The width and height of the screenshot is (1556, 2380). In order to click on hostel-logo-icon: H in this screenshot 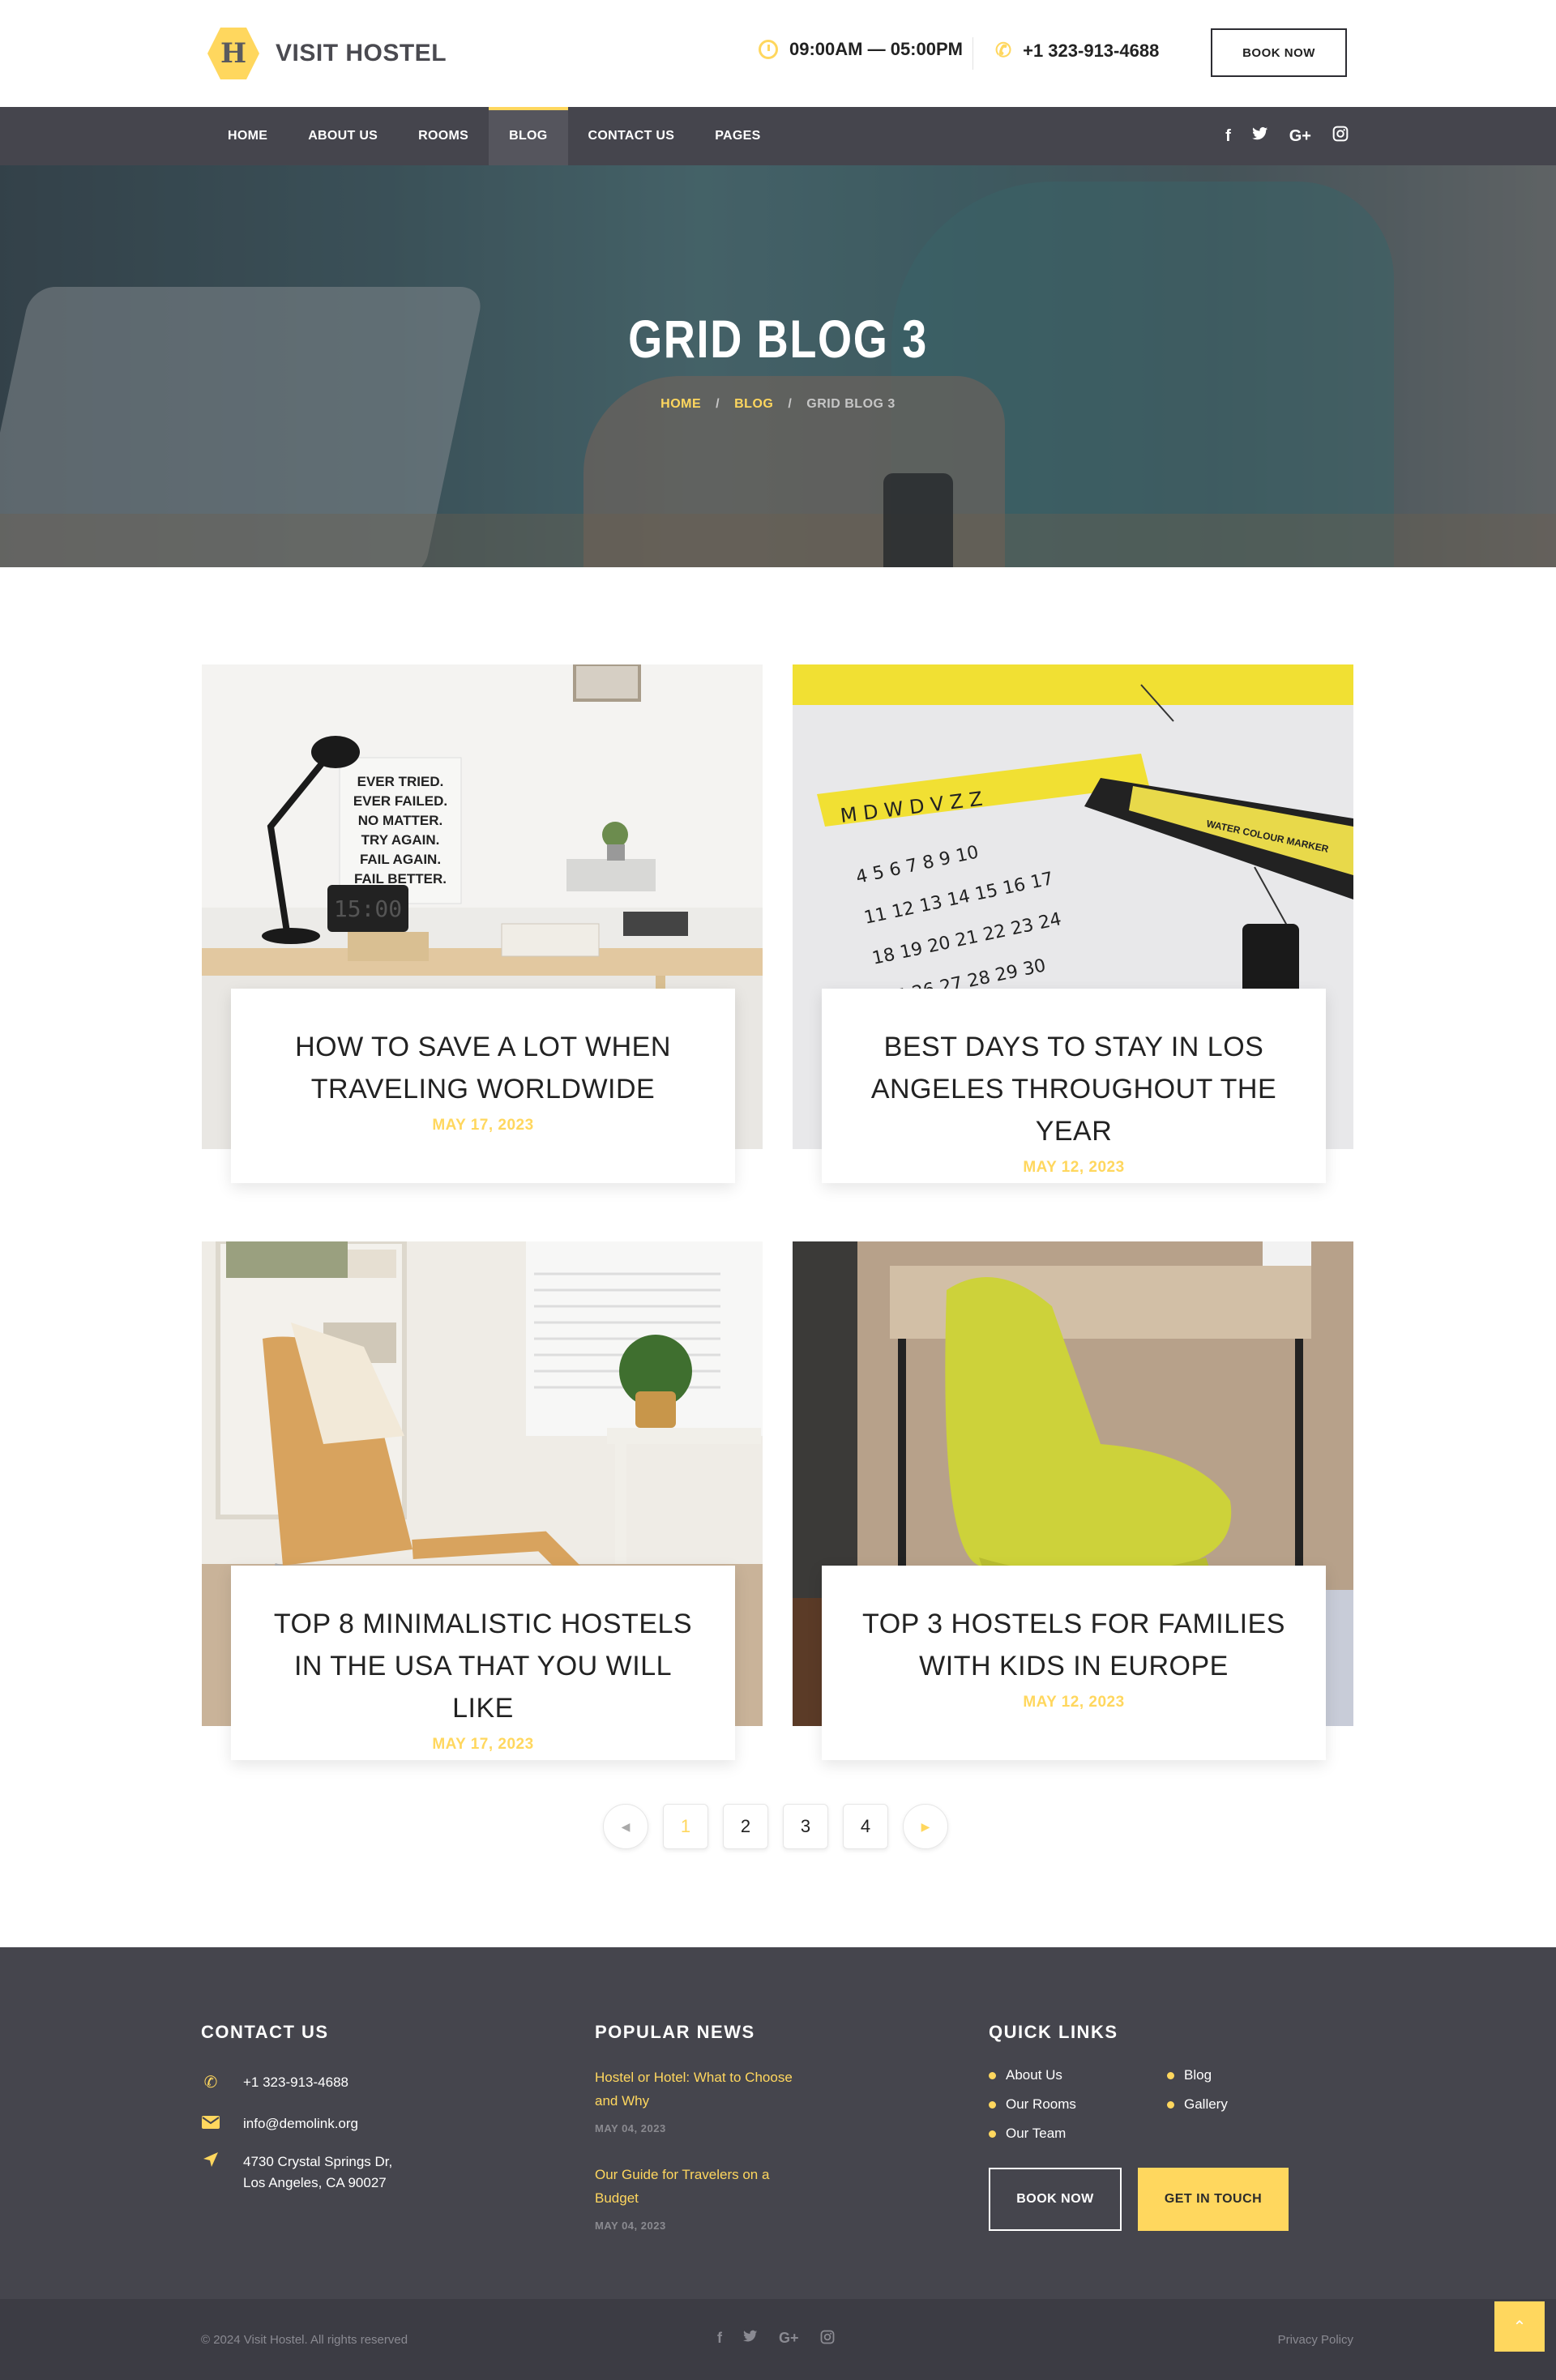, I will do `click(233, 54)`.